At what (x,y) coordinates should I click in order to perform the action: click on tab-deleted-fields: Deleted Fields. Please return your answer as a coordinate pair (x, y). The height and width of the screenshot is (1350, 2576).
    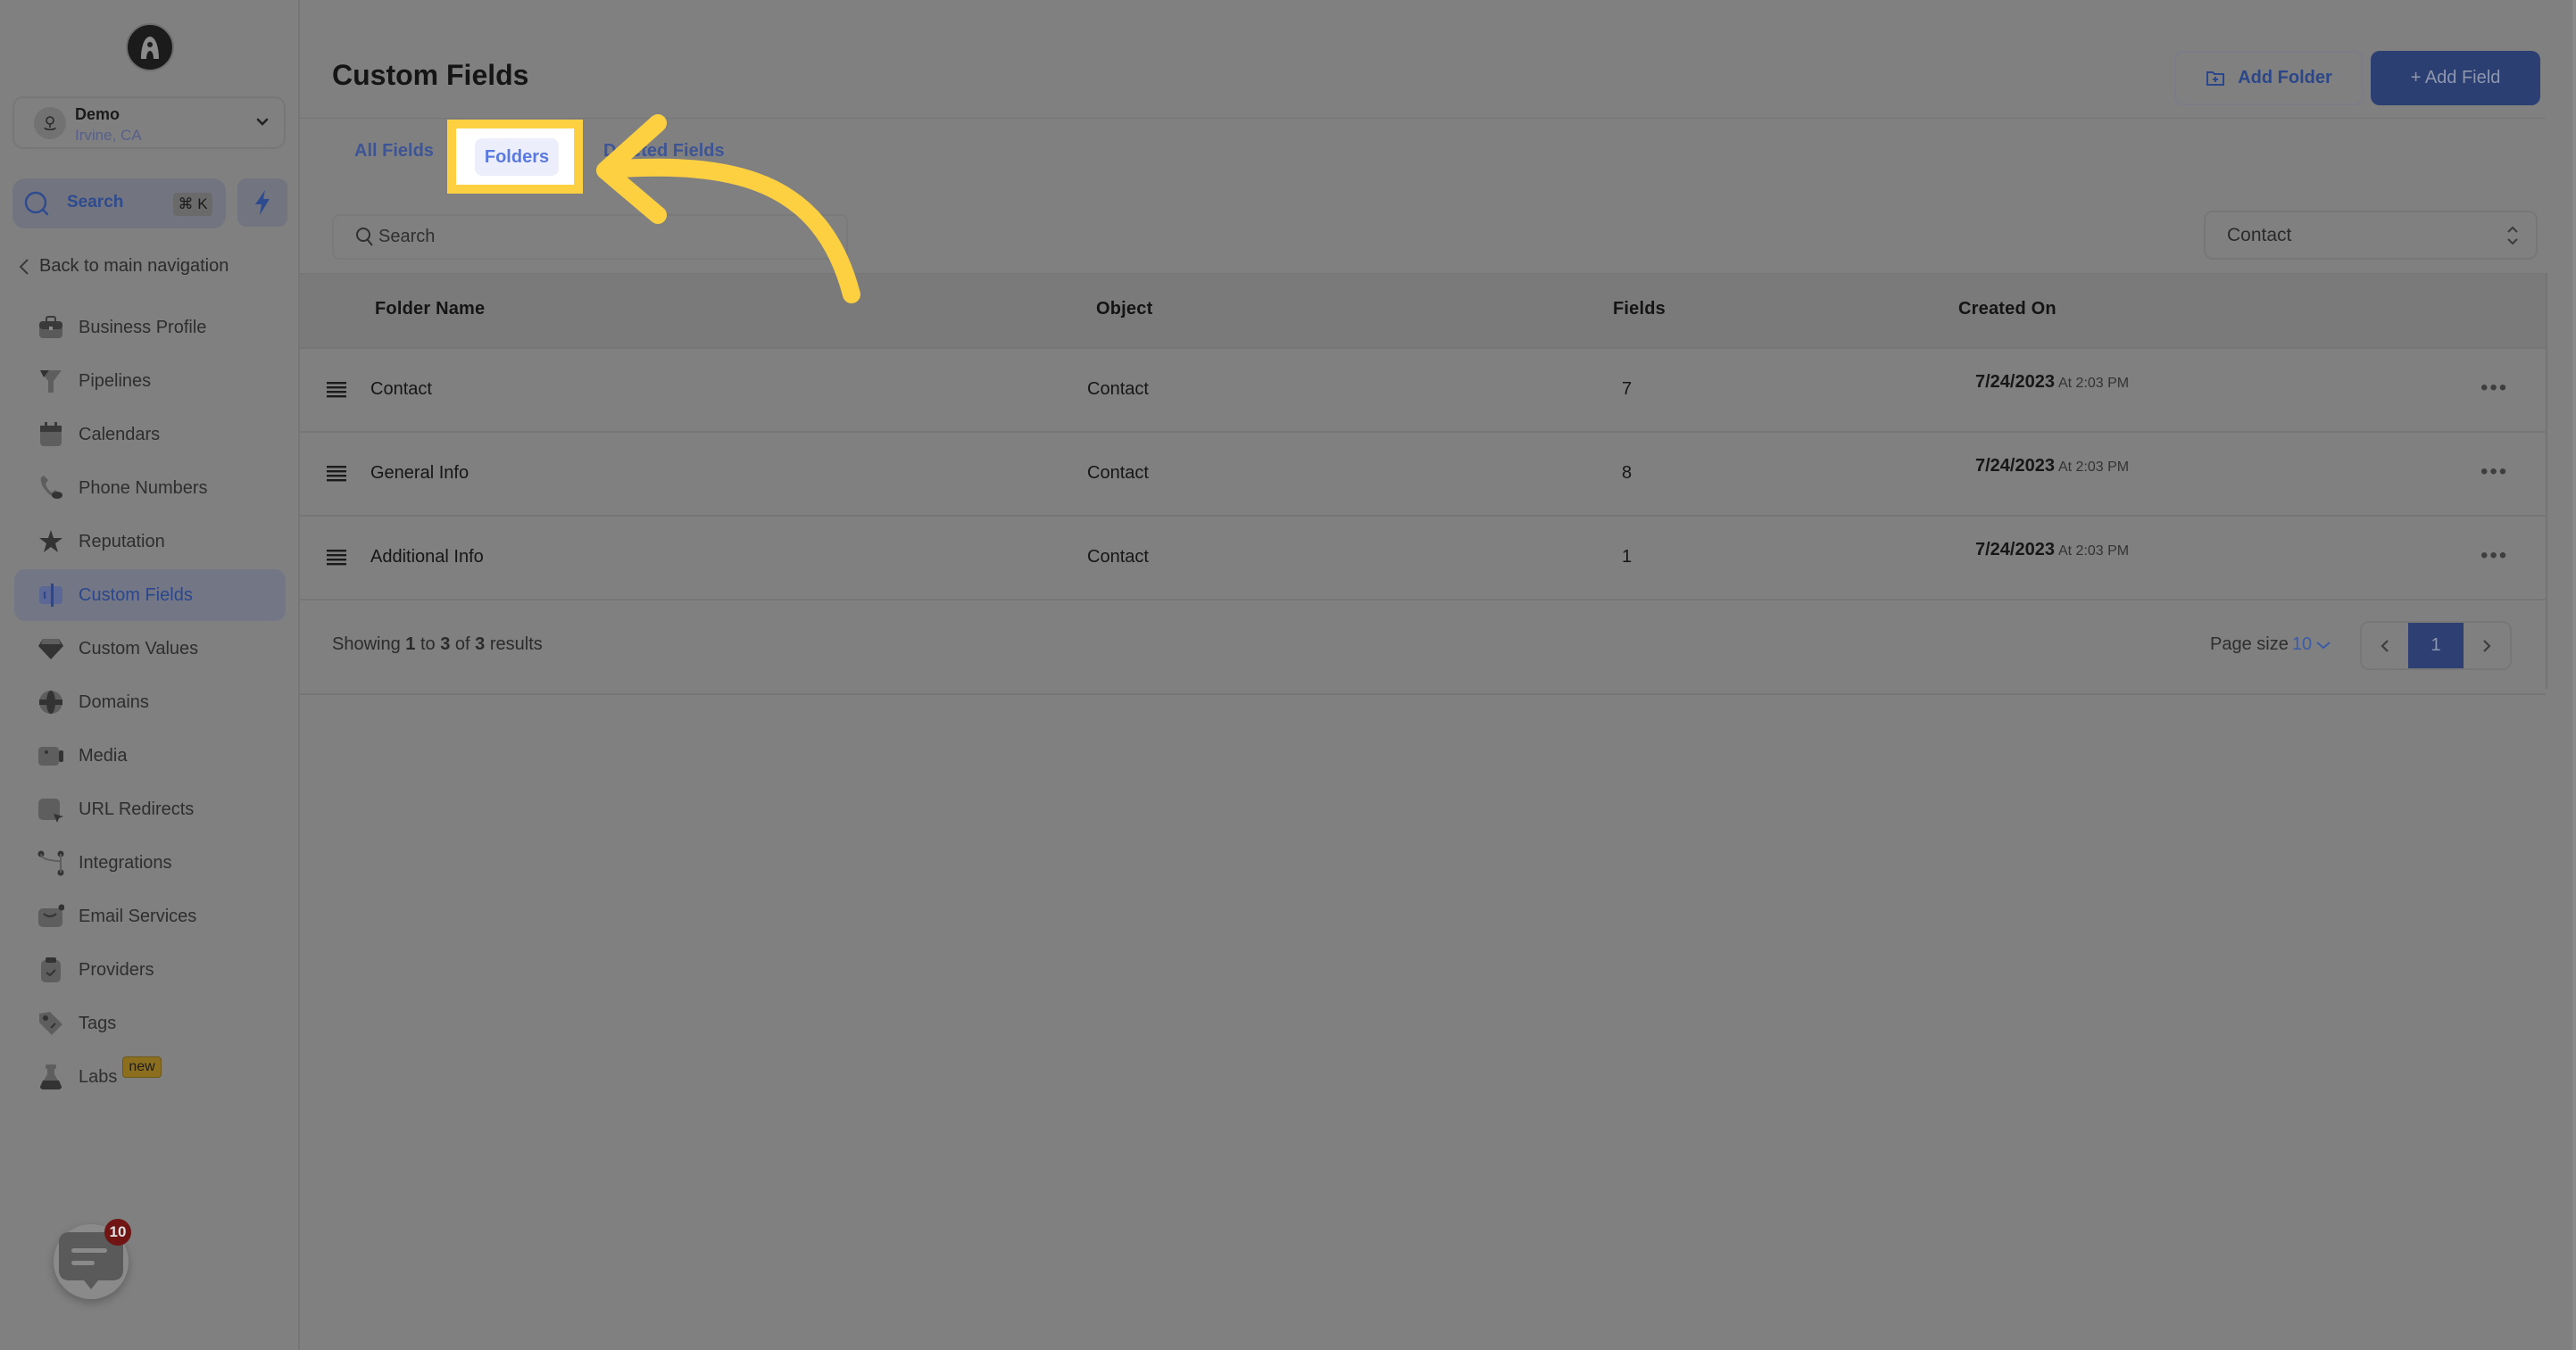
    Looking at the image, I should click on (664, 151).